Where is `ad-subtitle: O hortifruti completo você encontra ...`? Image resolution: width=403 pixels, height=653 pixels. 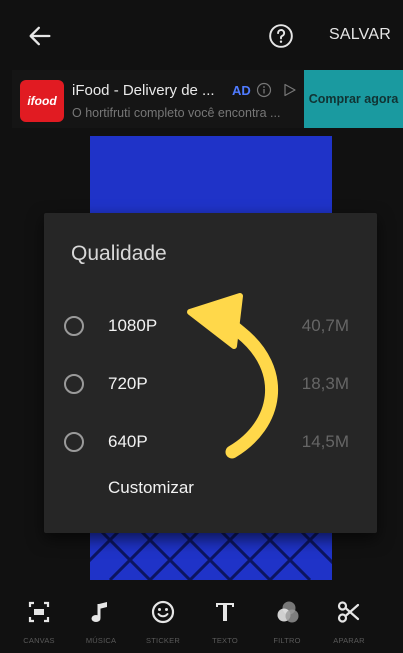 ad-subtitle: O hortifruti completo você encontra ... is located at coordinates (176, 113).